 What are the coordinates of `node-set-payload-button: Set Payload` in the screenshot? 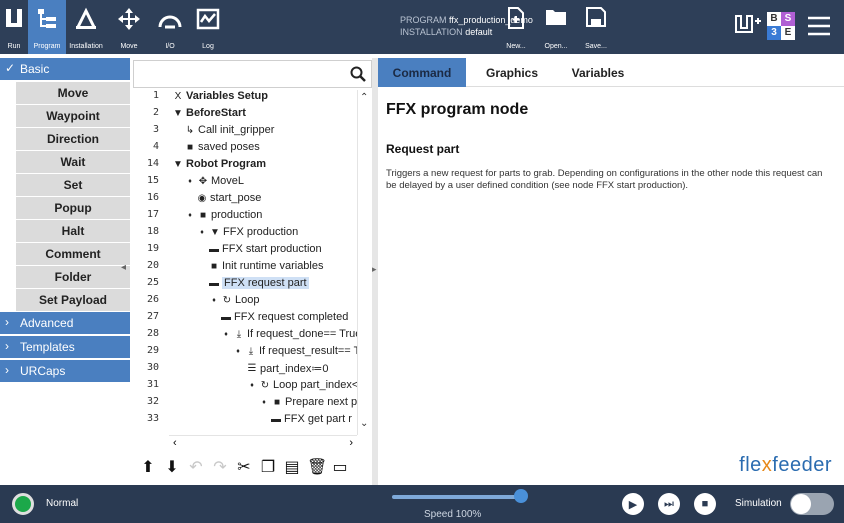 It's located at (73, 300).